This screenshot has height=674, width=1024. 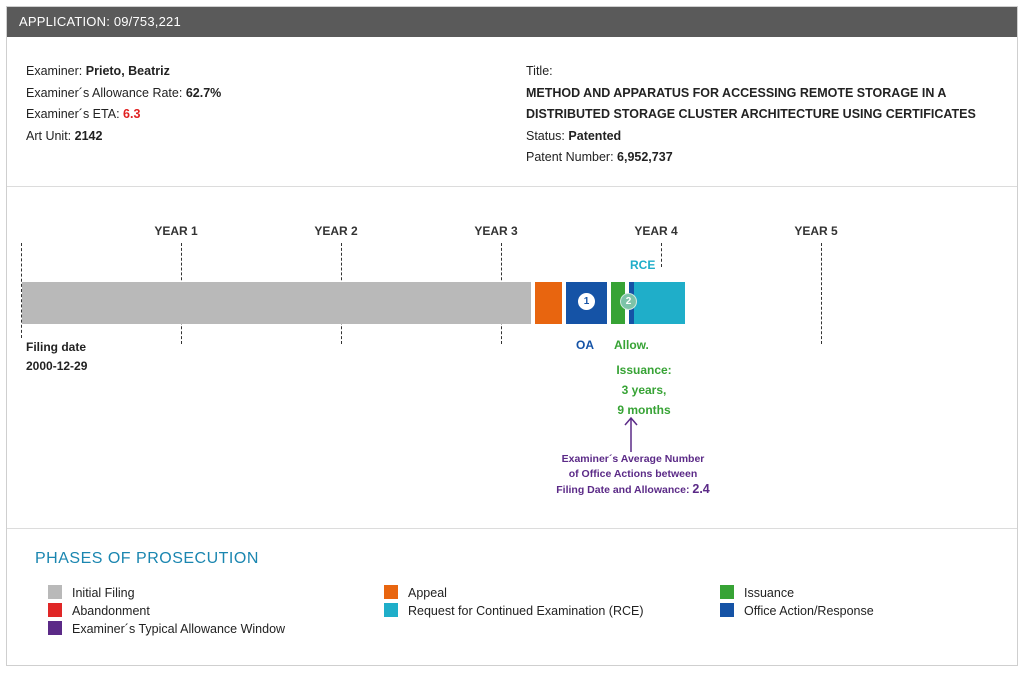 I want to click on art-unit-value: 2142, so click(x=88, y=135).